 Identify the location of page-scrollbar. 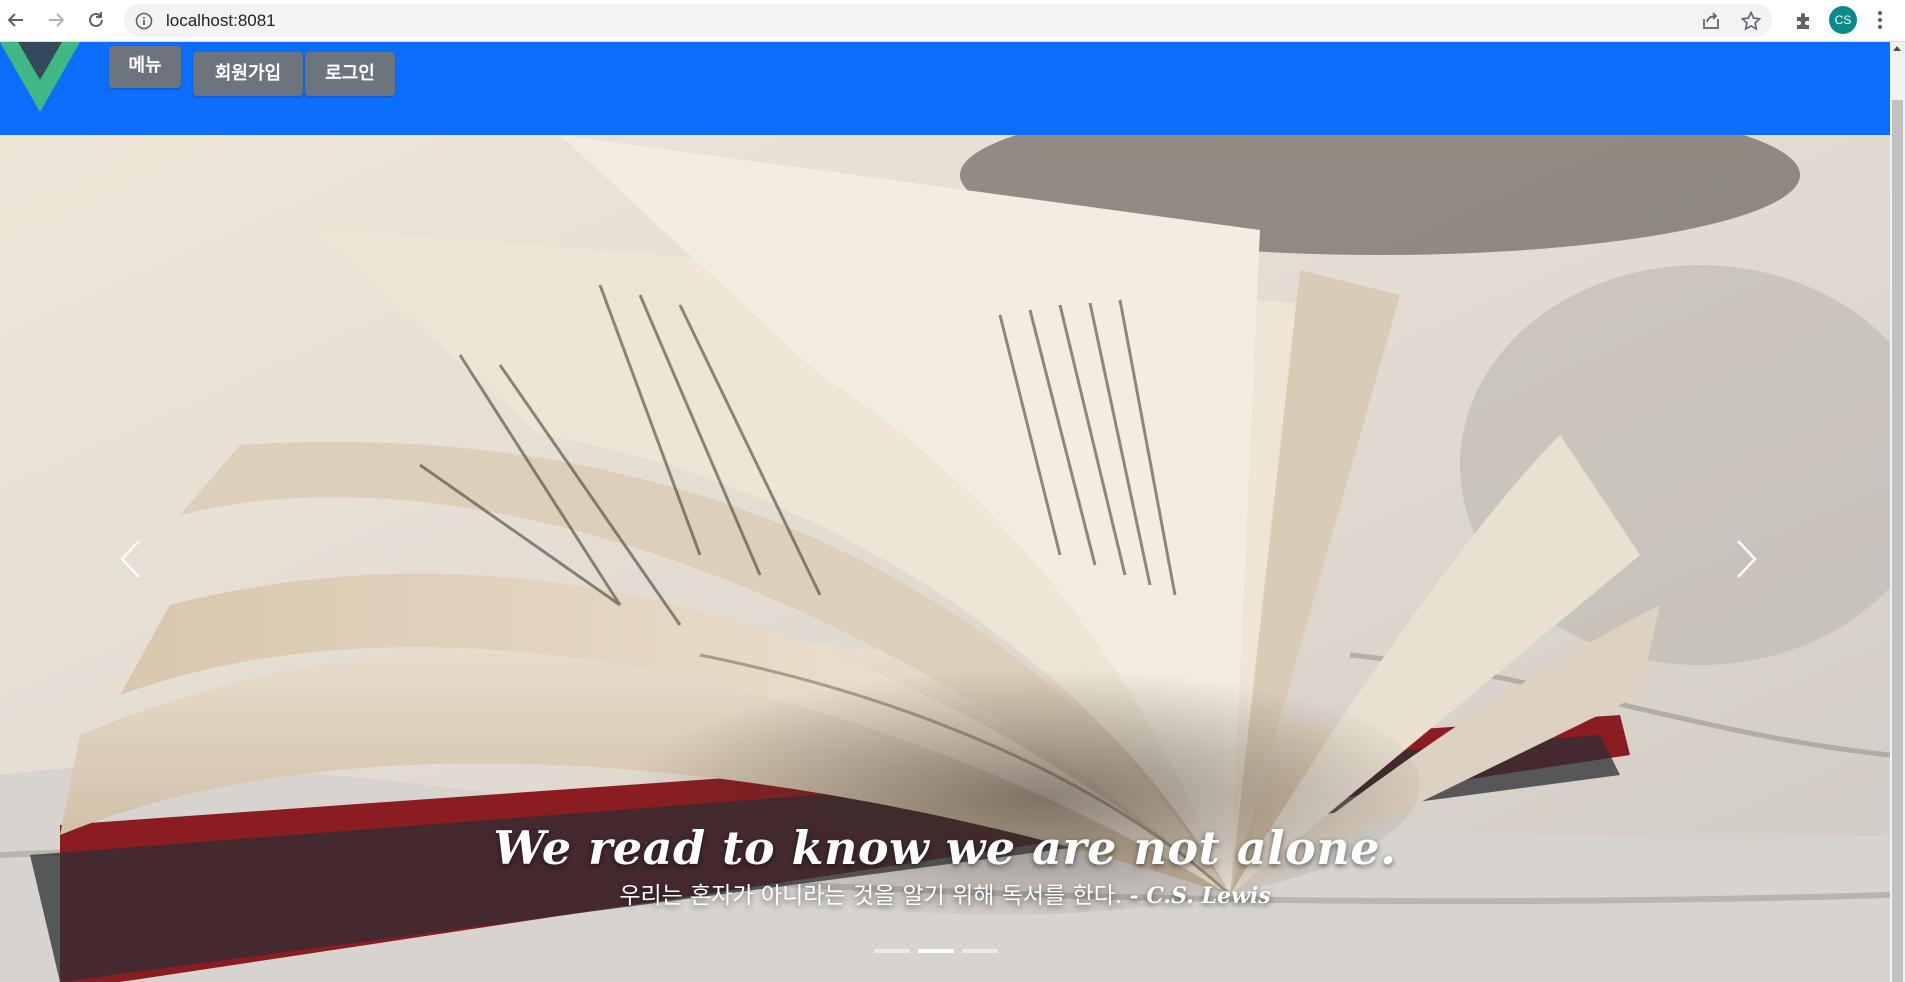
(1897, 512).